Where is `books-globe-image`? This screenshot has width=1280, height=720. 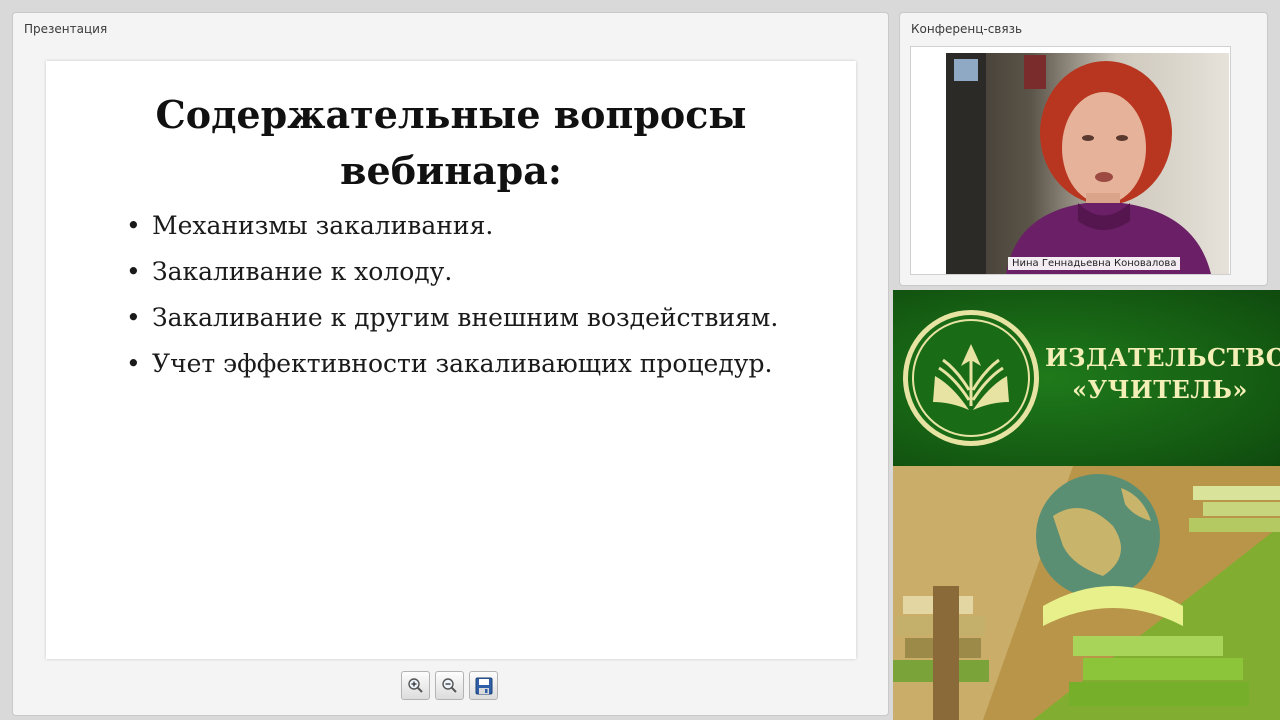 books-globe-image is located at coordinates (1086, 593).